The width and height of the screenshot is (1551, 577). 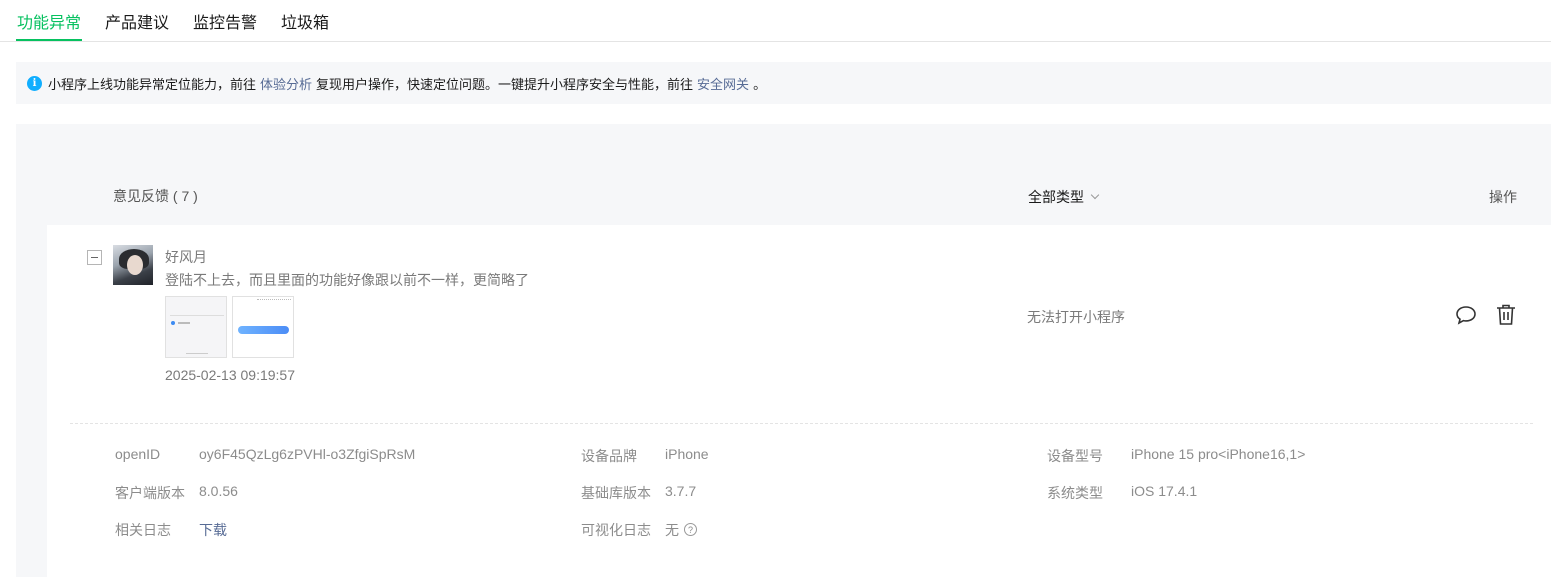 What do you see at coordinates (138, 454) in the screenshot?
I see `openid-label: openID` at bounding box center [138, 454].